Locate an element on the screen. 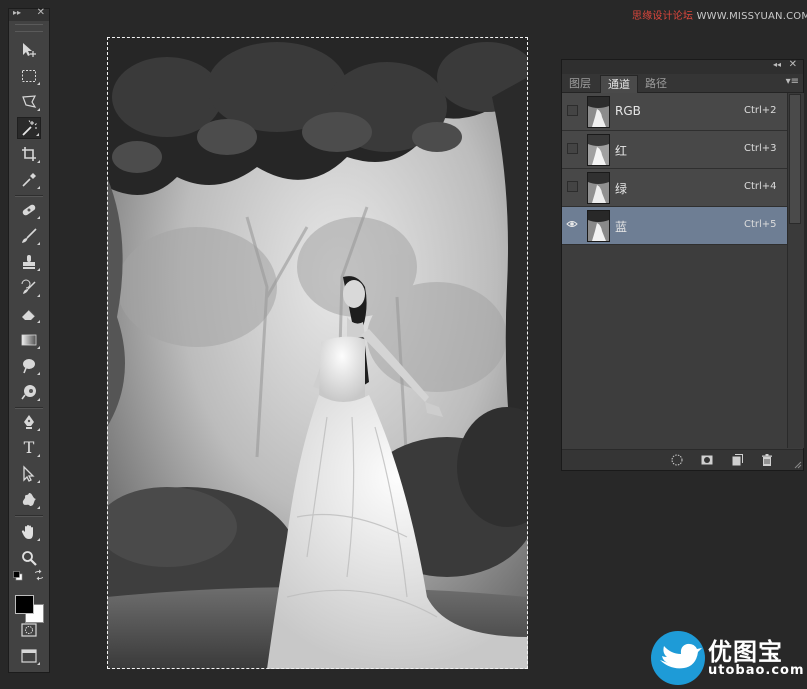 This screenshot has height=689, width=807. channel-shortcut: Ctrl+5 is located at coordinates (760, 224).